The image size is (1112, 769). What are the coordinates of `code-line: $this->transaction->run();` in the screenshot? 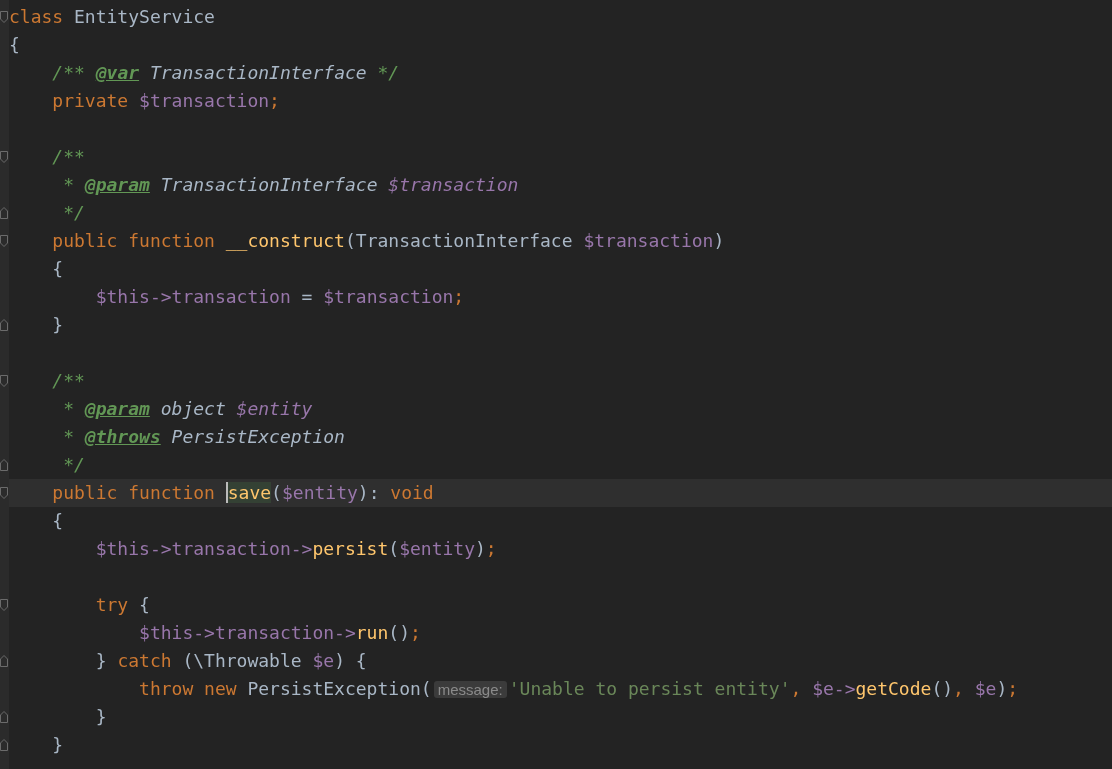 It's located at (279, 633).